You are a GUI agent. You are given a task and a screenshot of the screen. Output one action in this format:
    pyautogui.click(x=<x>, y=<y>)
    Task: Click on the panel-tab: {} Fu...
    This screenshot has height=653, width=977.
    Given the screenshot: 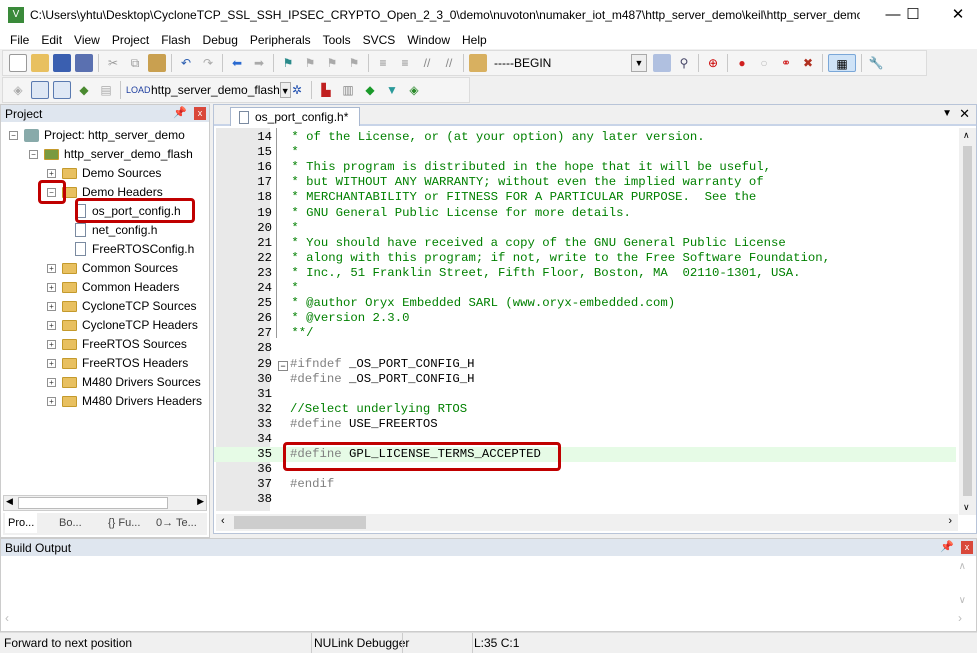 What is the action you would take?
    pyautogui.click(x=124, y=523)
    